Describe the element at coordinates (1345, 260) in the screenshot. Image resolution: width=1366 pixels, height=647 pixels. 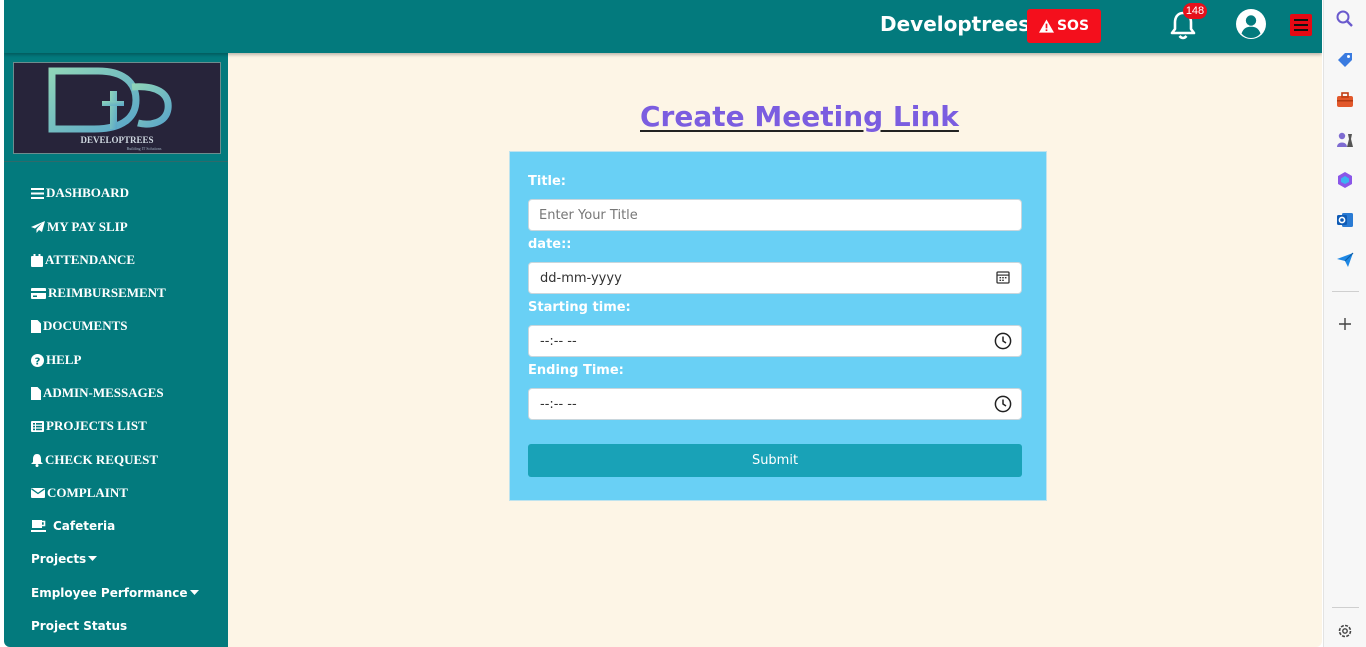
I see `send-icon` at that location.